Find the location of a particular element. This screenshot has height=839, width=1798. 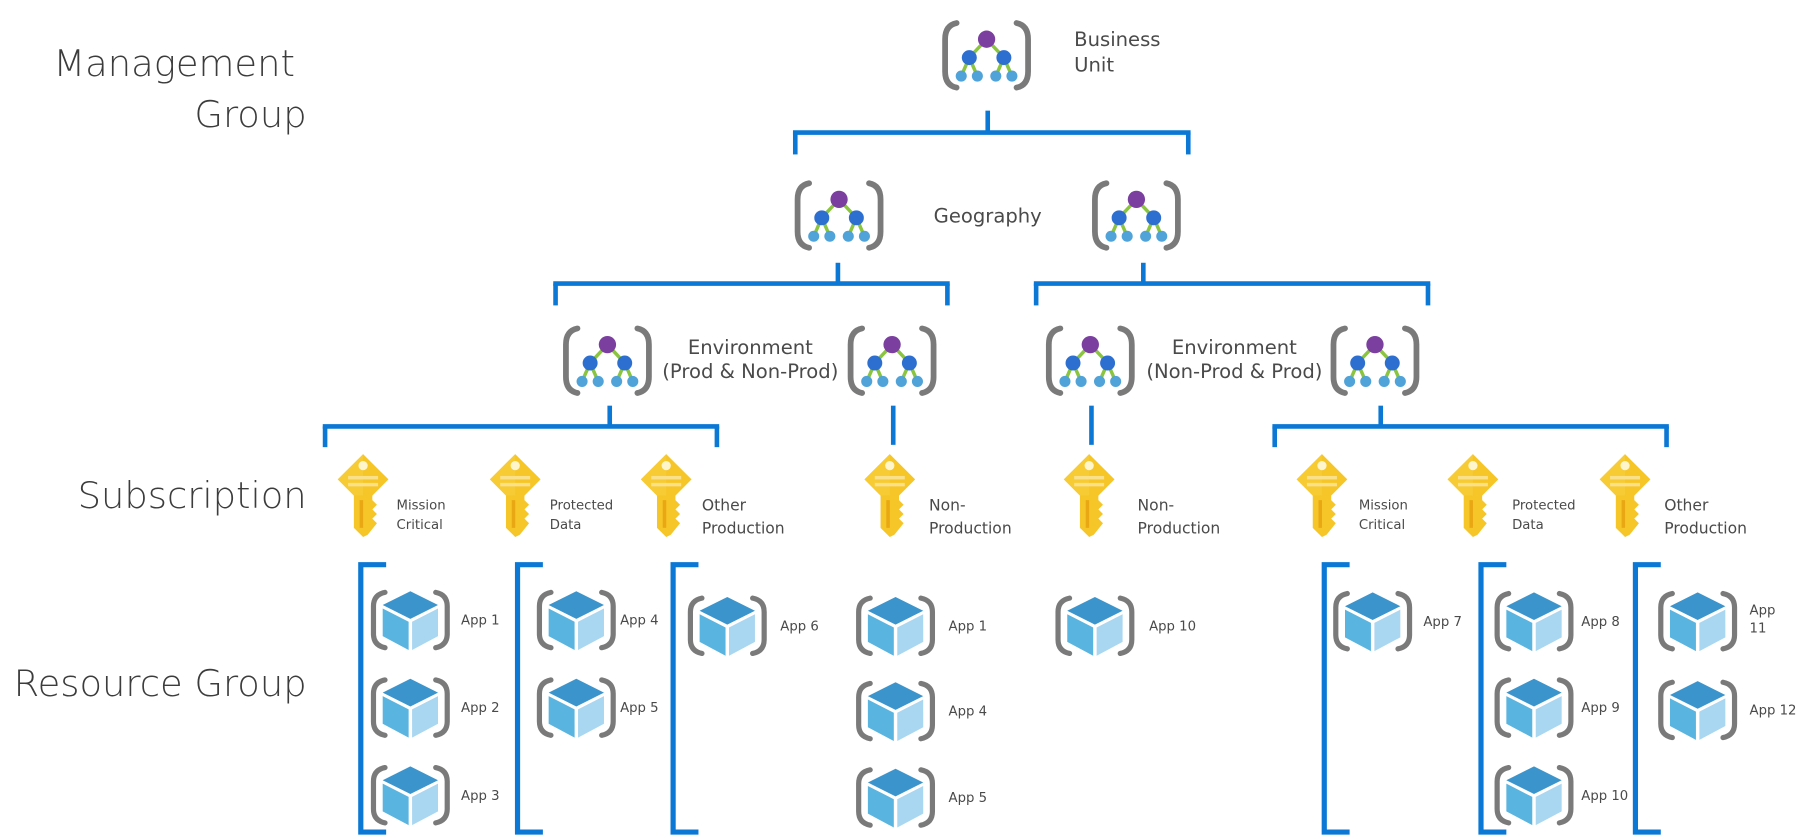

resource-group: App 11 App 12 is located at coordinates (1714, 698).